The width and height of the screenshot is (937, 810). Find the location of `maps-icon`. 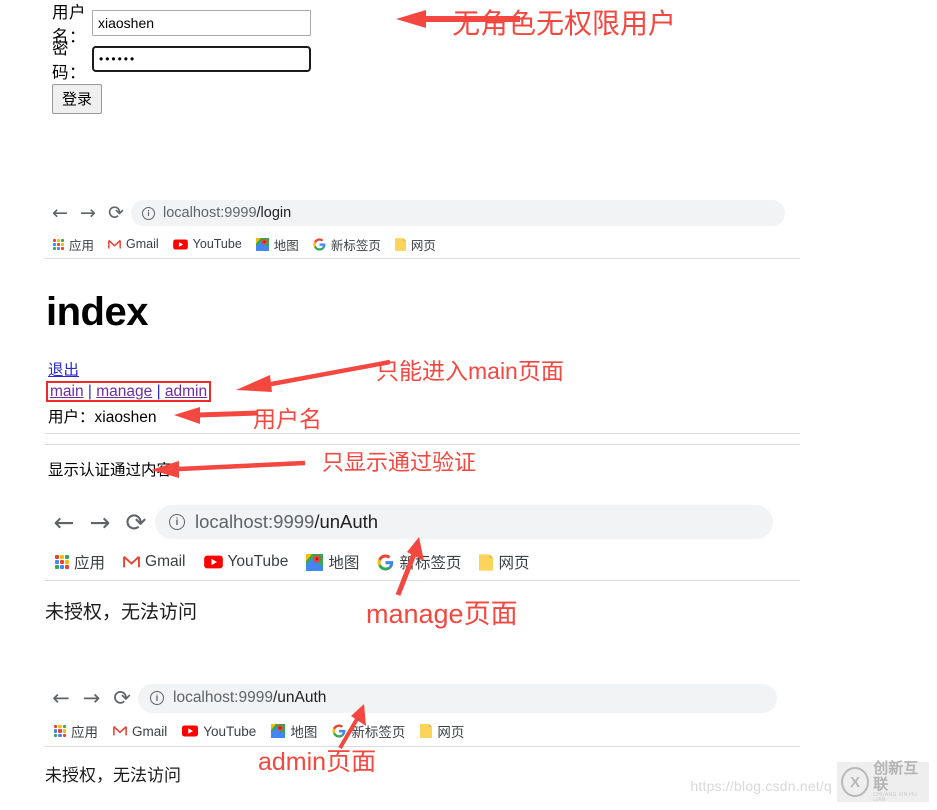

maps-icon is located at coordinates (278, 731).